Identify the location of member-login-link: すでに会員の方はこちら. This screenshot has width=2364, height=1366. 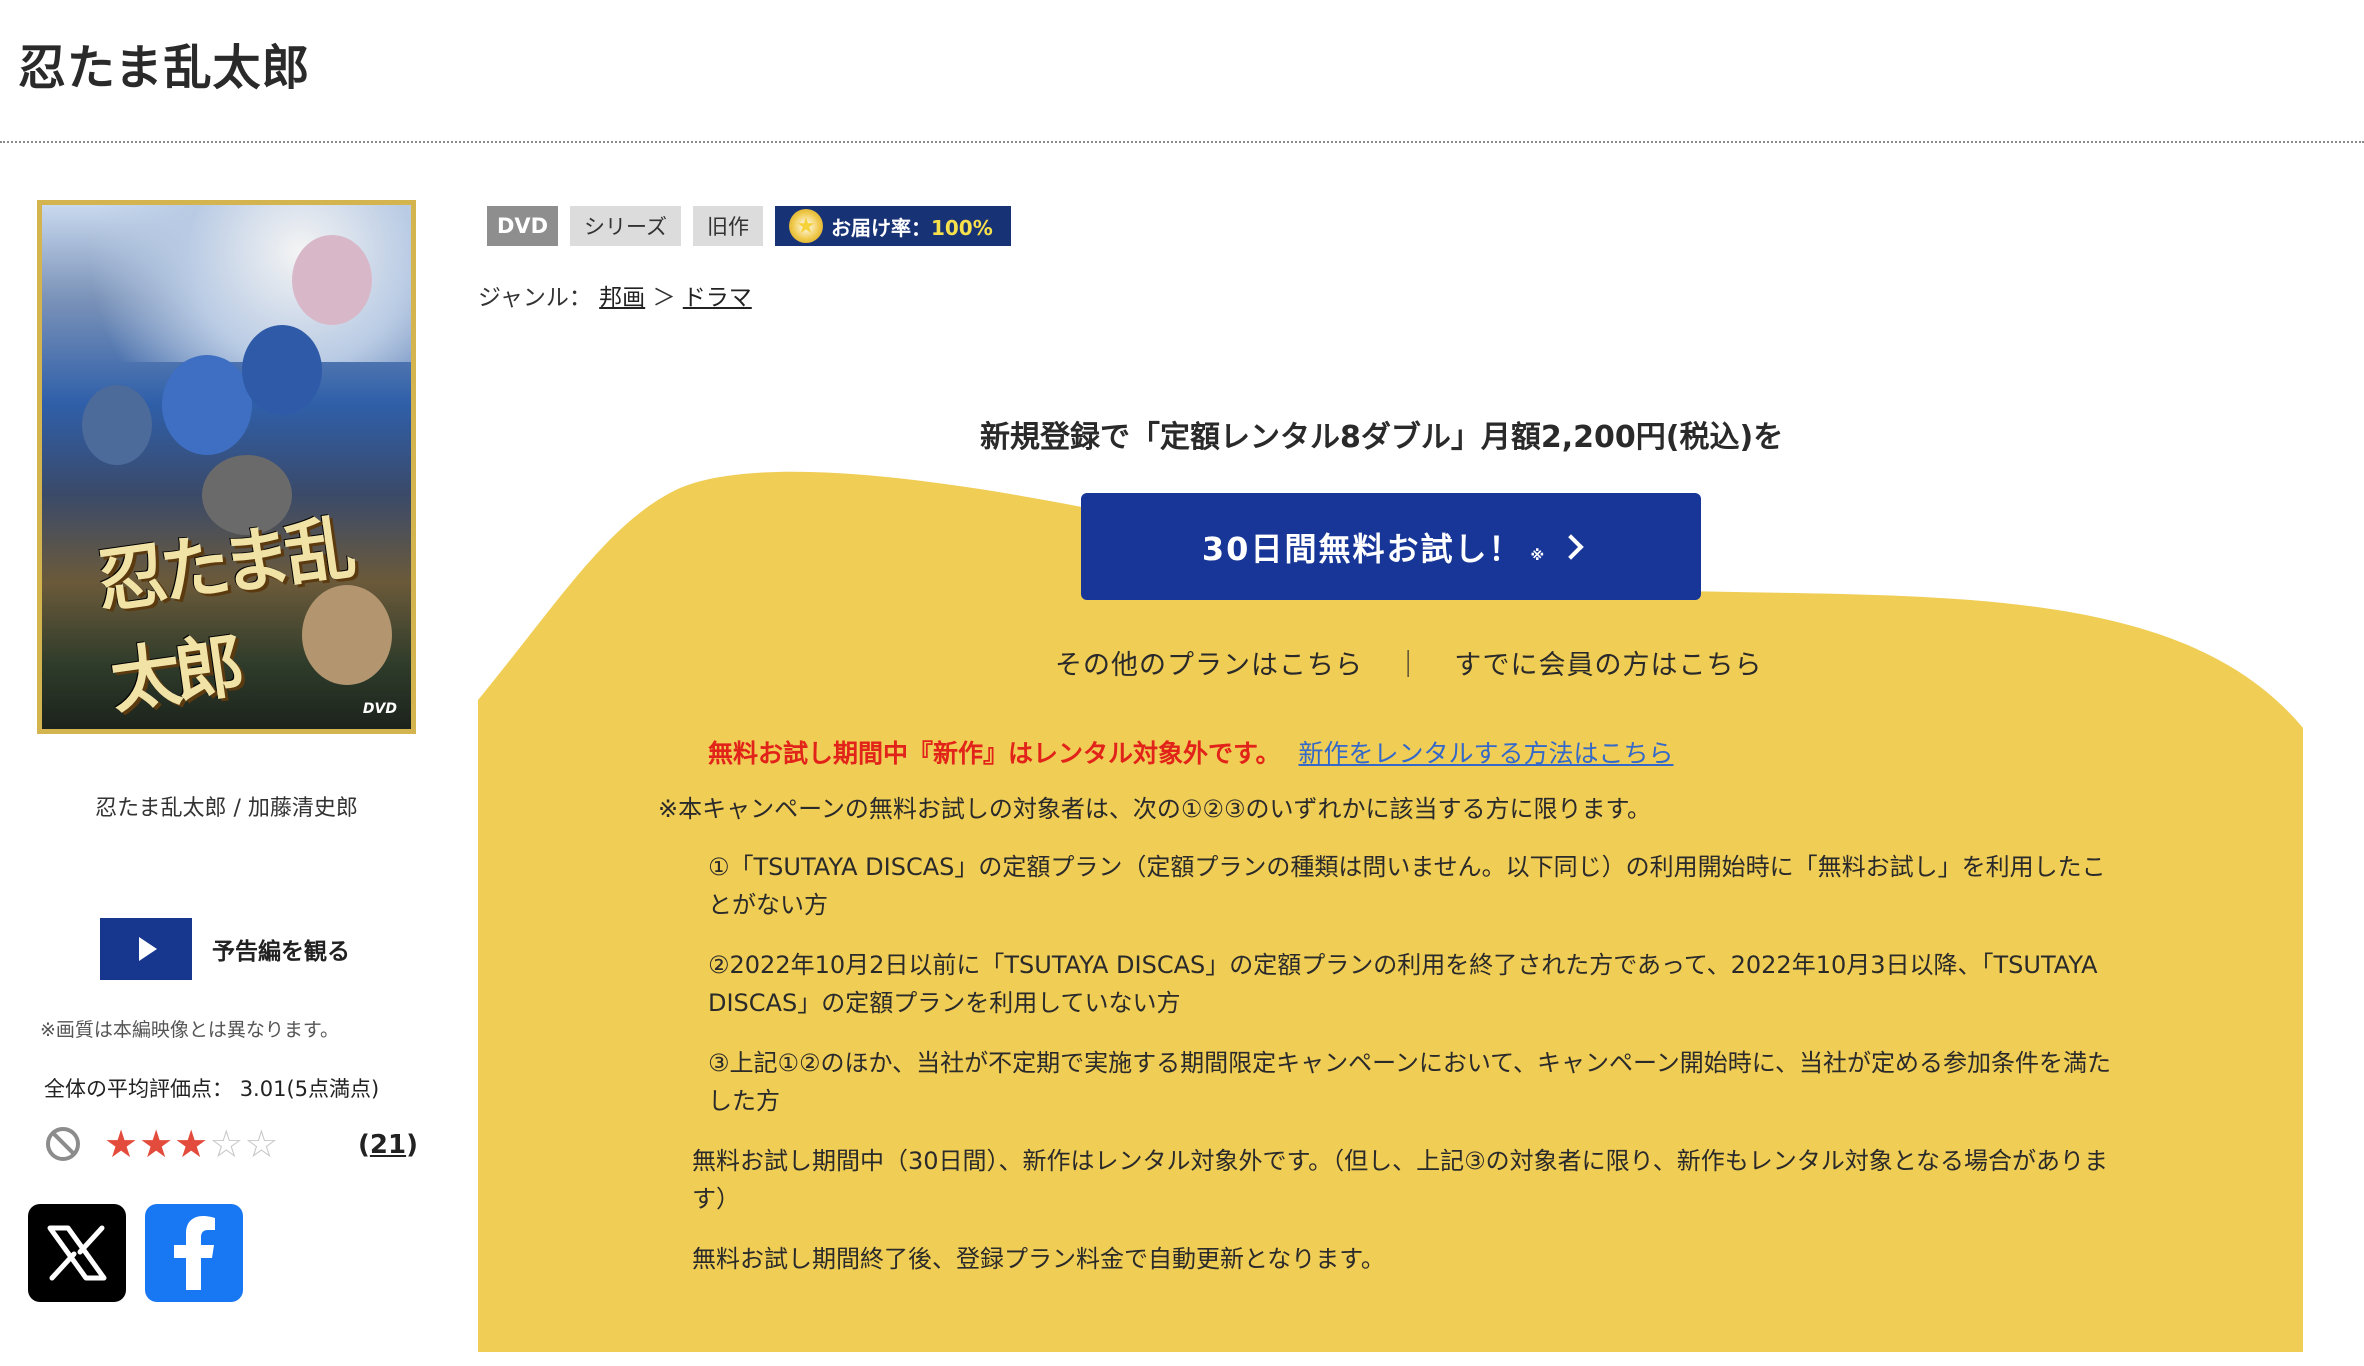
(1608, 665).